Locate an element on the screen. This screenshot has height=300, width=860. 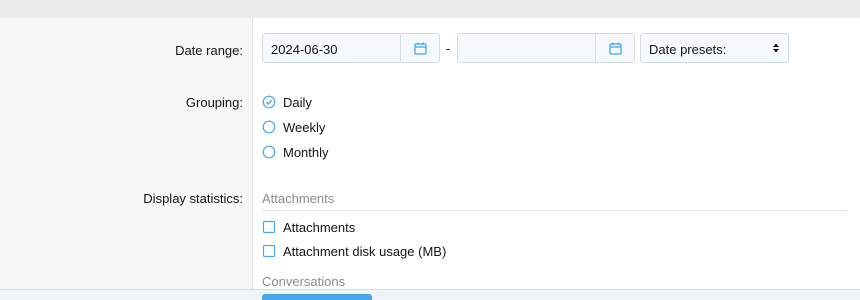
radio-monthly-label: Monthly is located at coordinates (306, 152).